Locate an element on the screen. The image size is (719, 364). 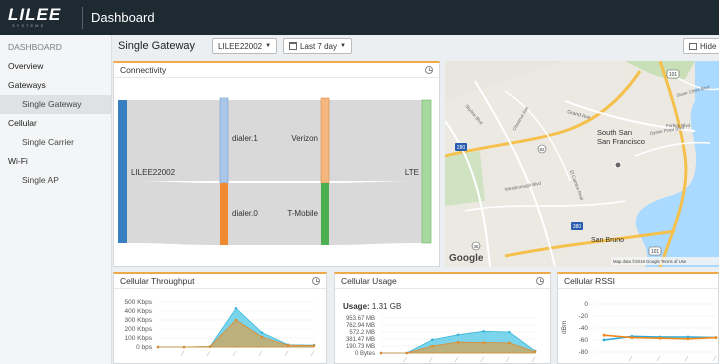
map-label-forbes: Forbes Blvd is located at coordinates (678, 125).